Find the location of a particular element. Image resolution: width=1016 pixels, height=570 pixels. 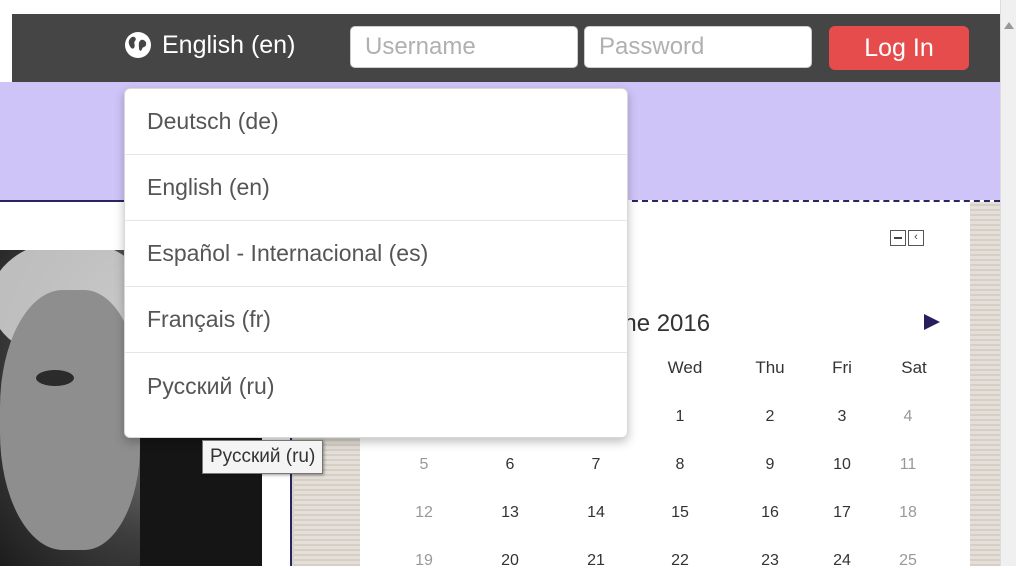

calendar-day: 2 is located at coordinates (770, 417).